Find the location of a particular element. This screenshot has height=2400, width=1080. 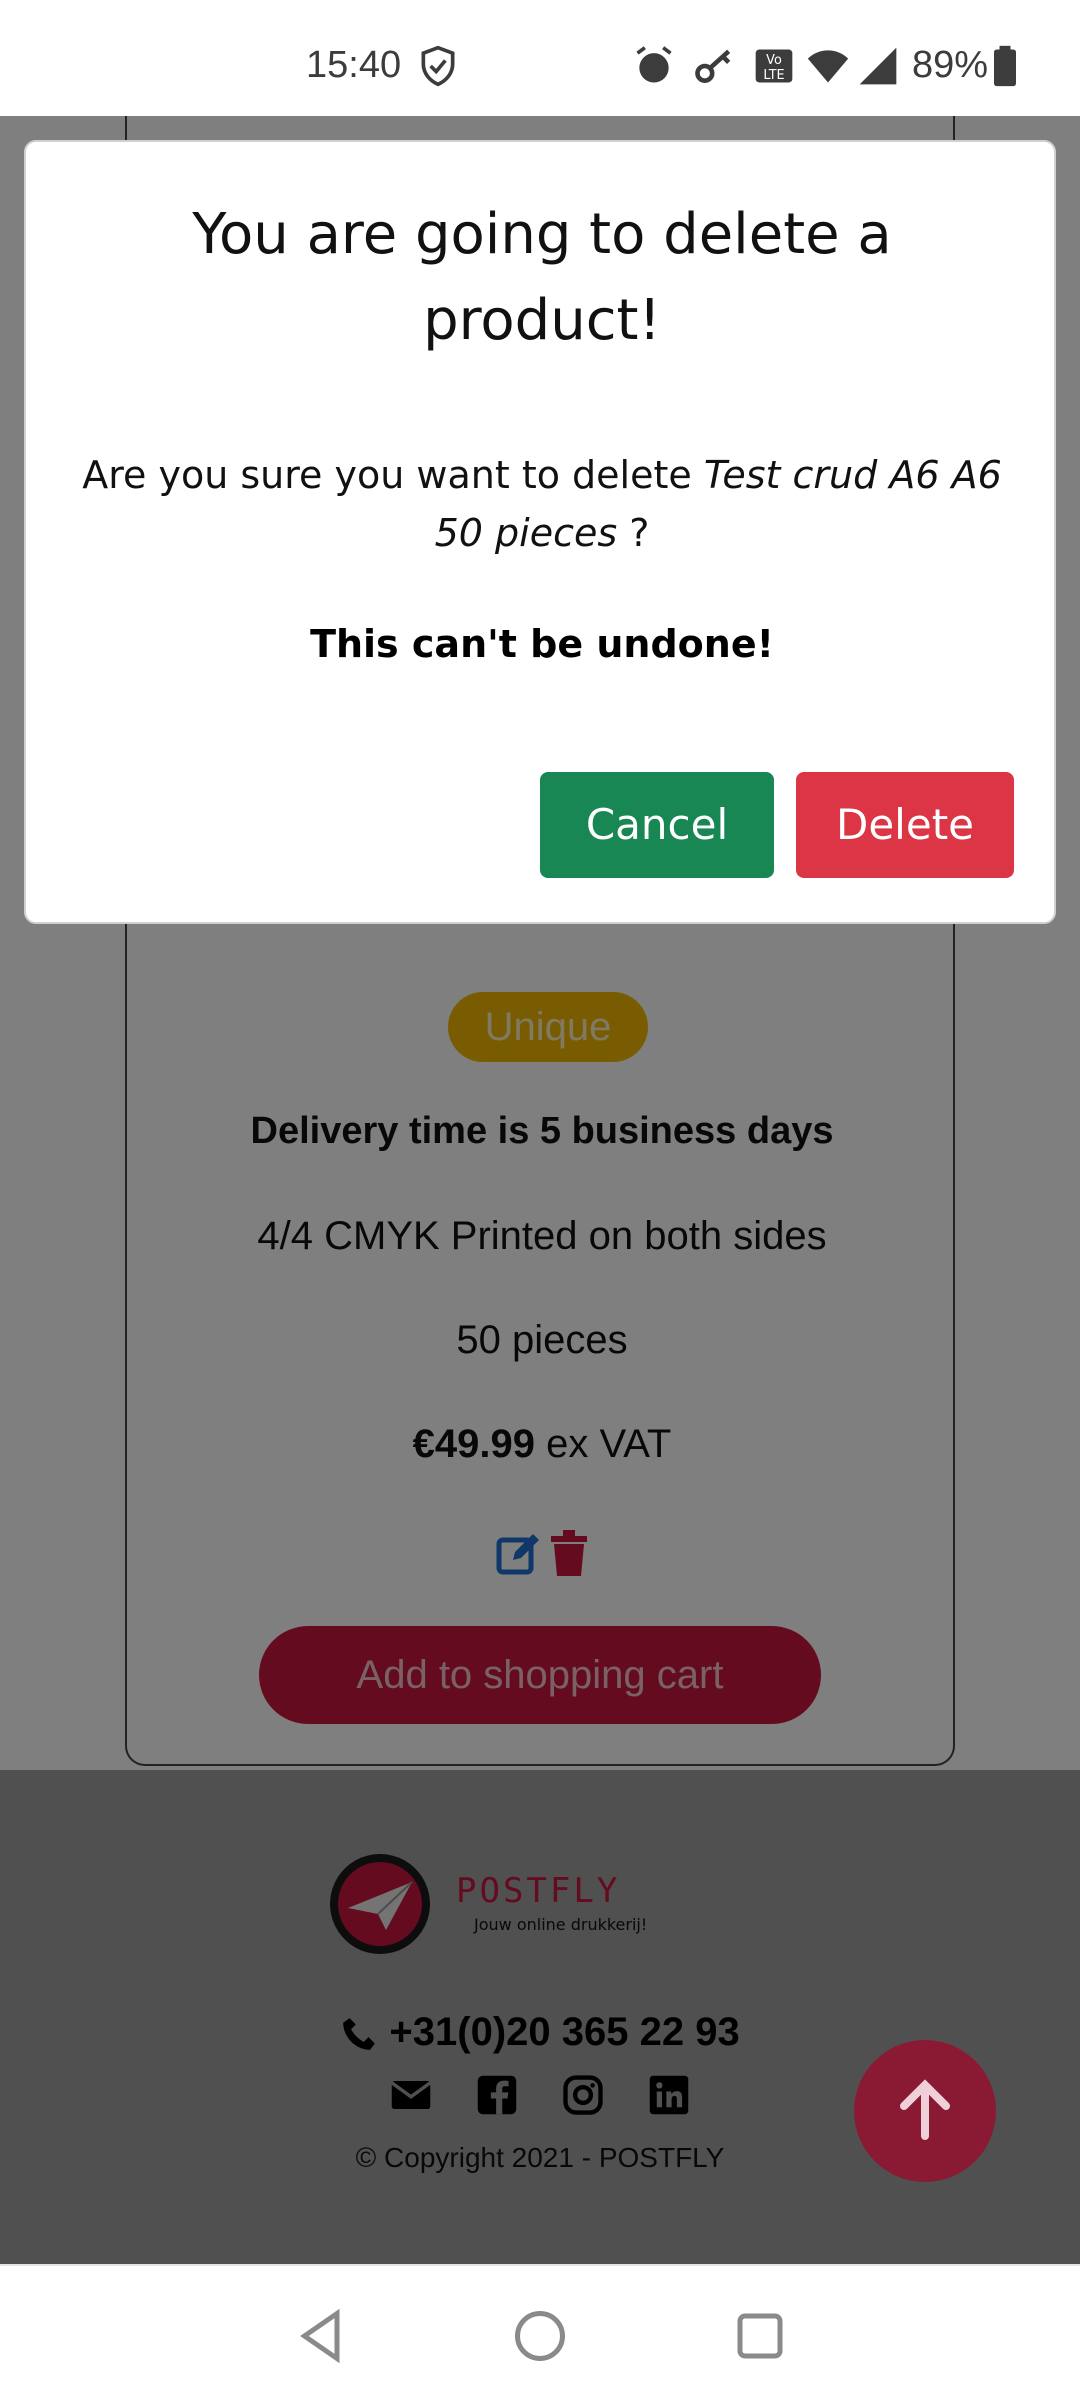

battery-icon is located at coordinates (1005, 66).